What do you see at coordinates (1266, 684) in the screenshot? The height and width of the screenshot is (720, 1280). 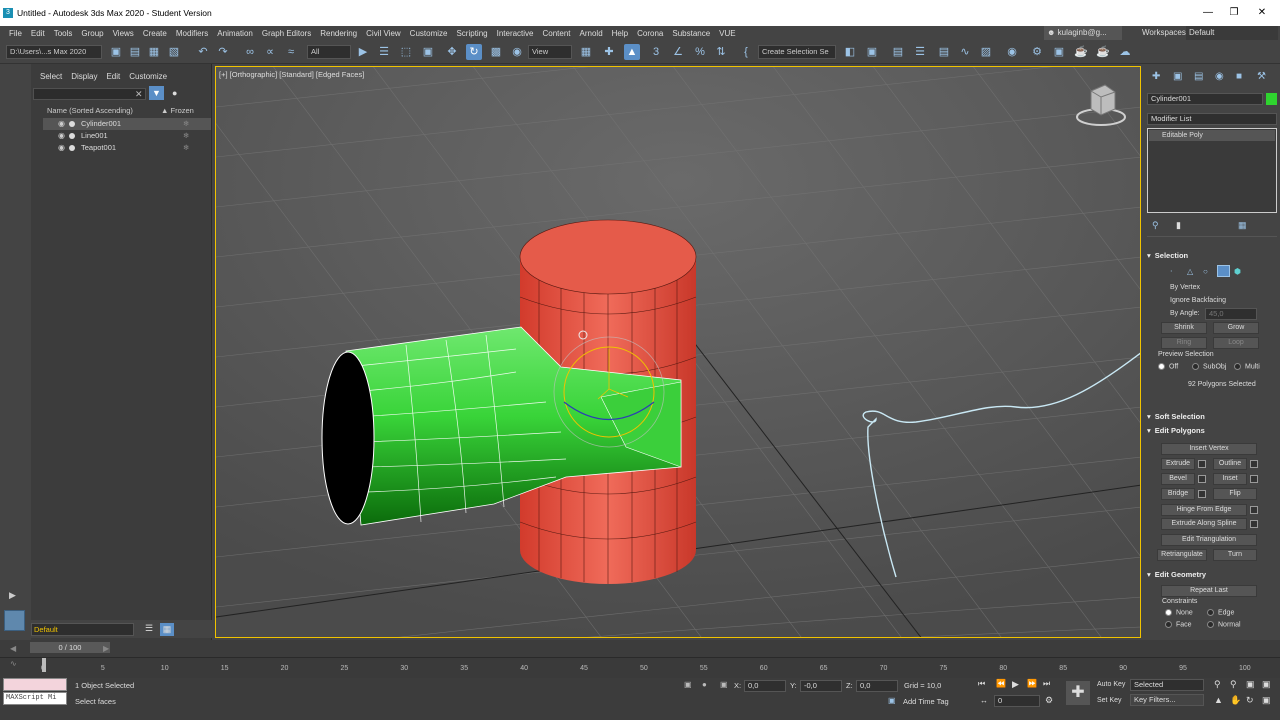 I see `zoom-extents-all-icon: ▣` at bounding box center [1266, 684].